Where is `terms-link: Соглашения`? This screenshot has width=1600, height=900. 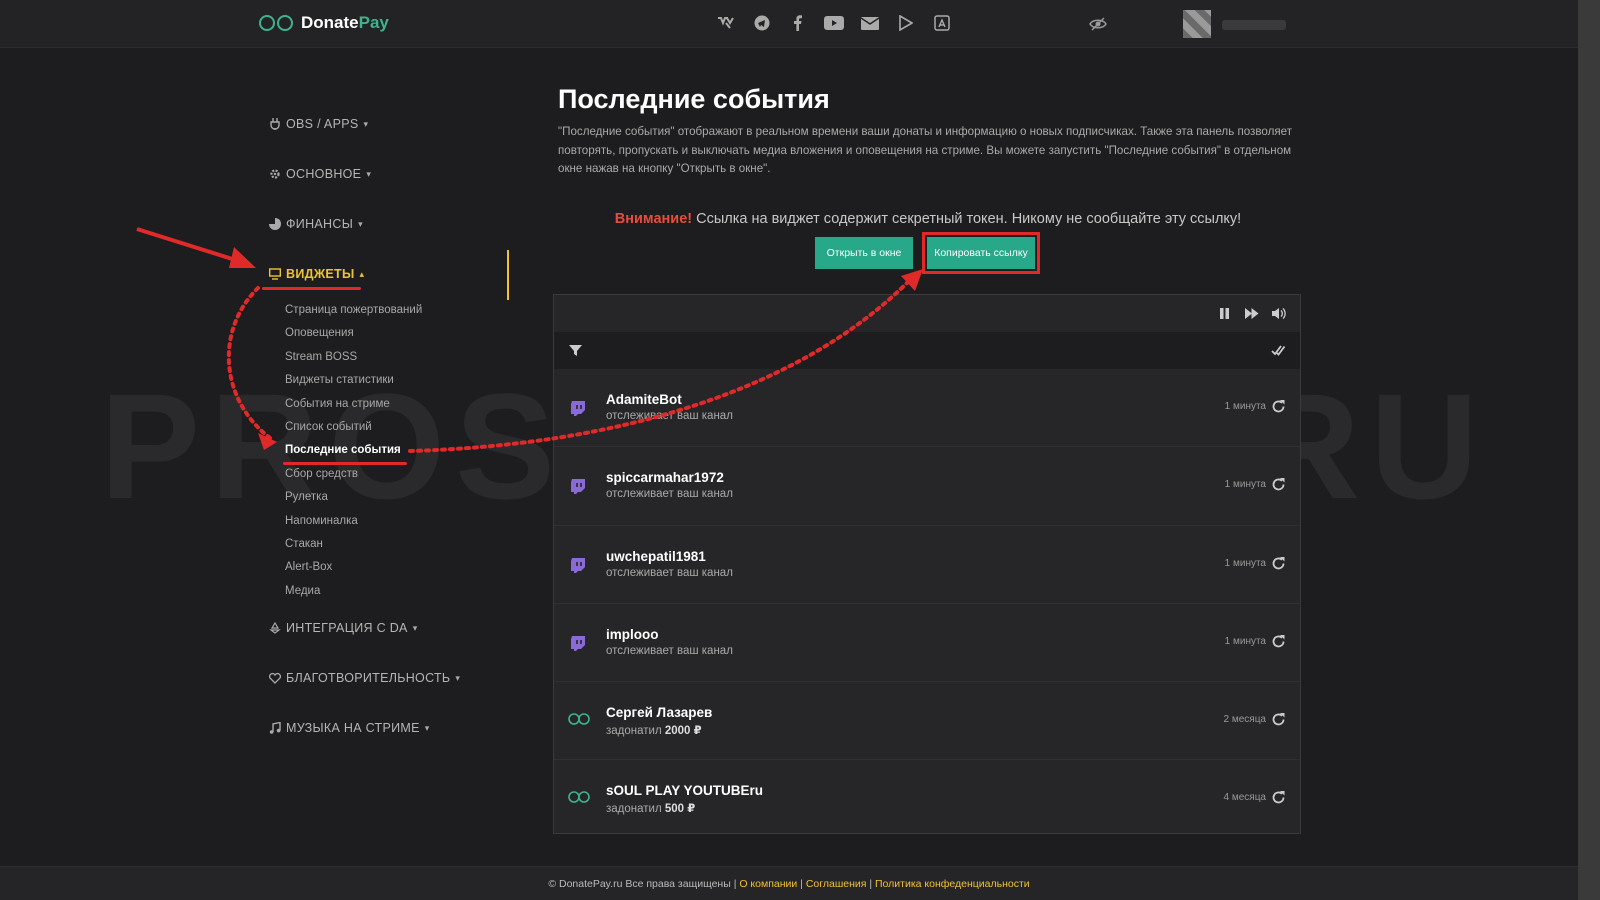
terms-link: Соглашения is located at coordinates (836, 884).